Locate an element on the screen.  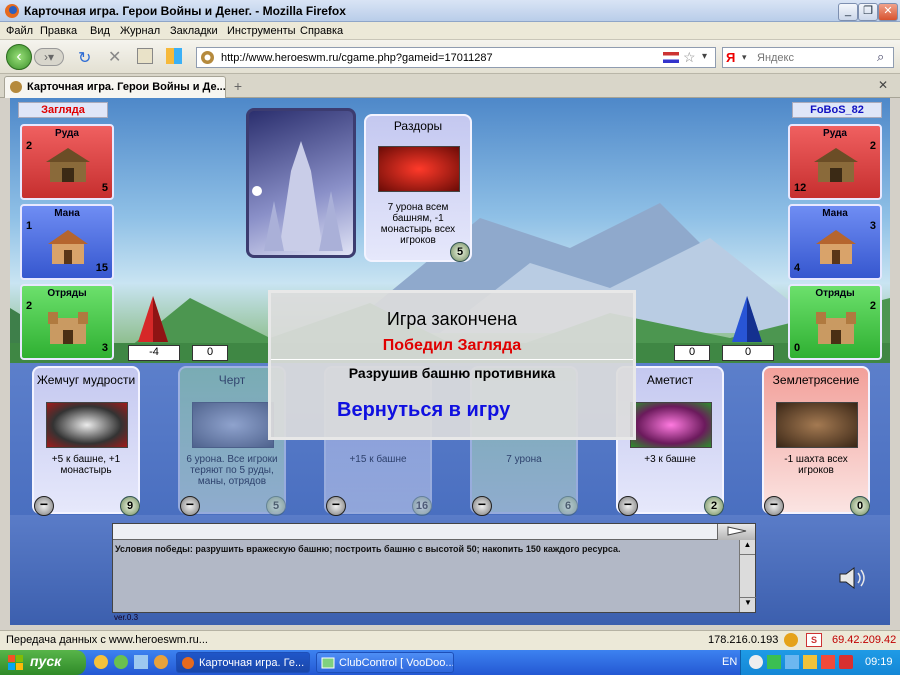
star-icon: ☆ is located at coordinates (689, 57).